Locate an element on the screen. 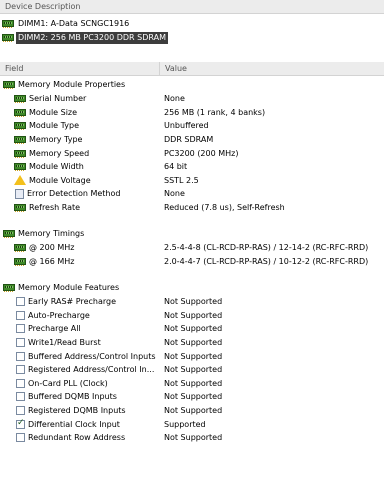 The height and width of the screenshot is (480, 384). field-column-header: Field is located at coordinates (80, 68).